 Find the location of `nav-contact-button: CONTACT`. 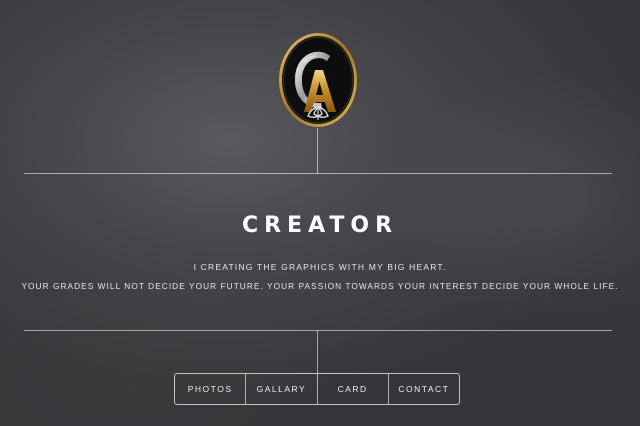

nav-contact-button: CONTACT is located at coordinates (424, 389).